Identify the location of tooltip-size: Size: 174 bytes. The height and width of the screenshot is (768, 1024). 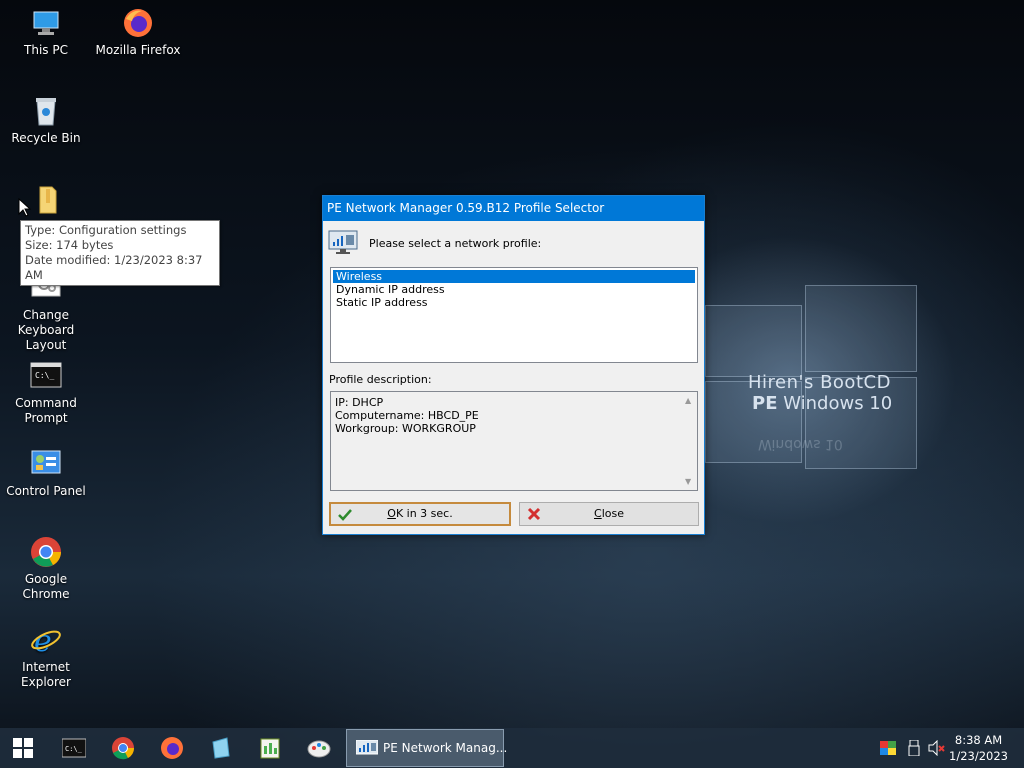
(69, 245).